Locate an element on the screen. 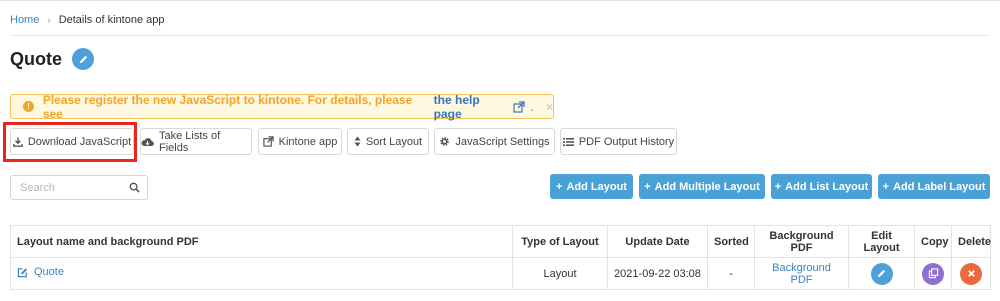  column-header: Sorted is located at coordinates (731, 241).